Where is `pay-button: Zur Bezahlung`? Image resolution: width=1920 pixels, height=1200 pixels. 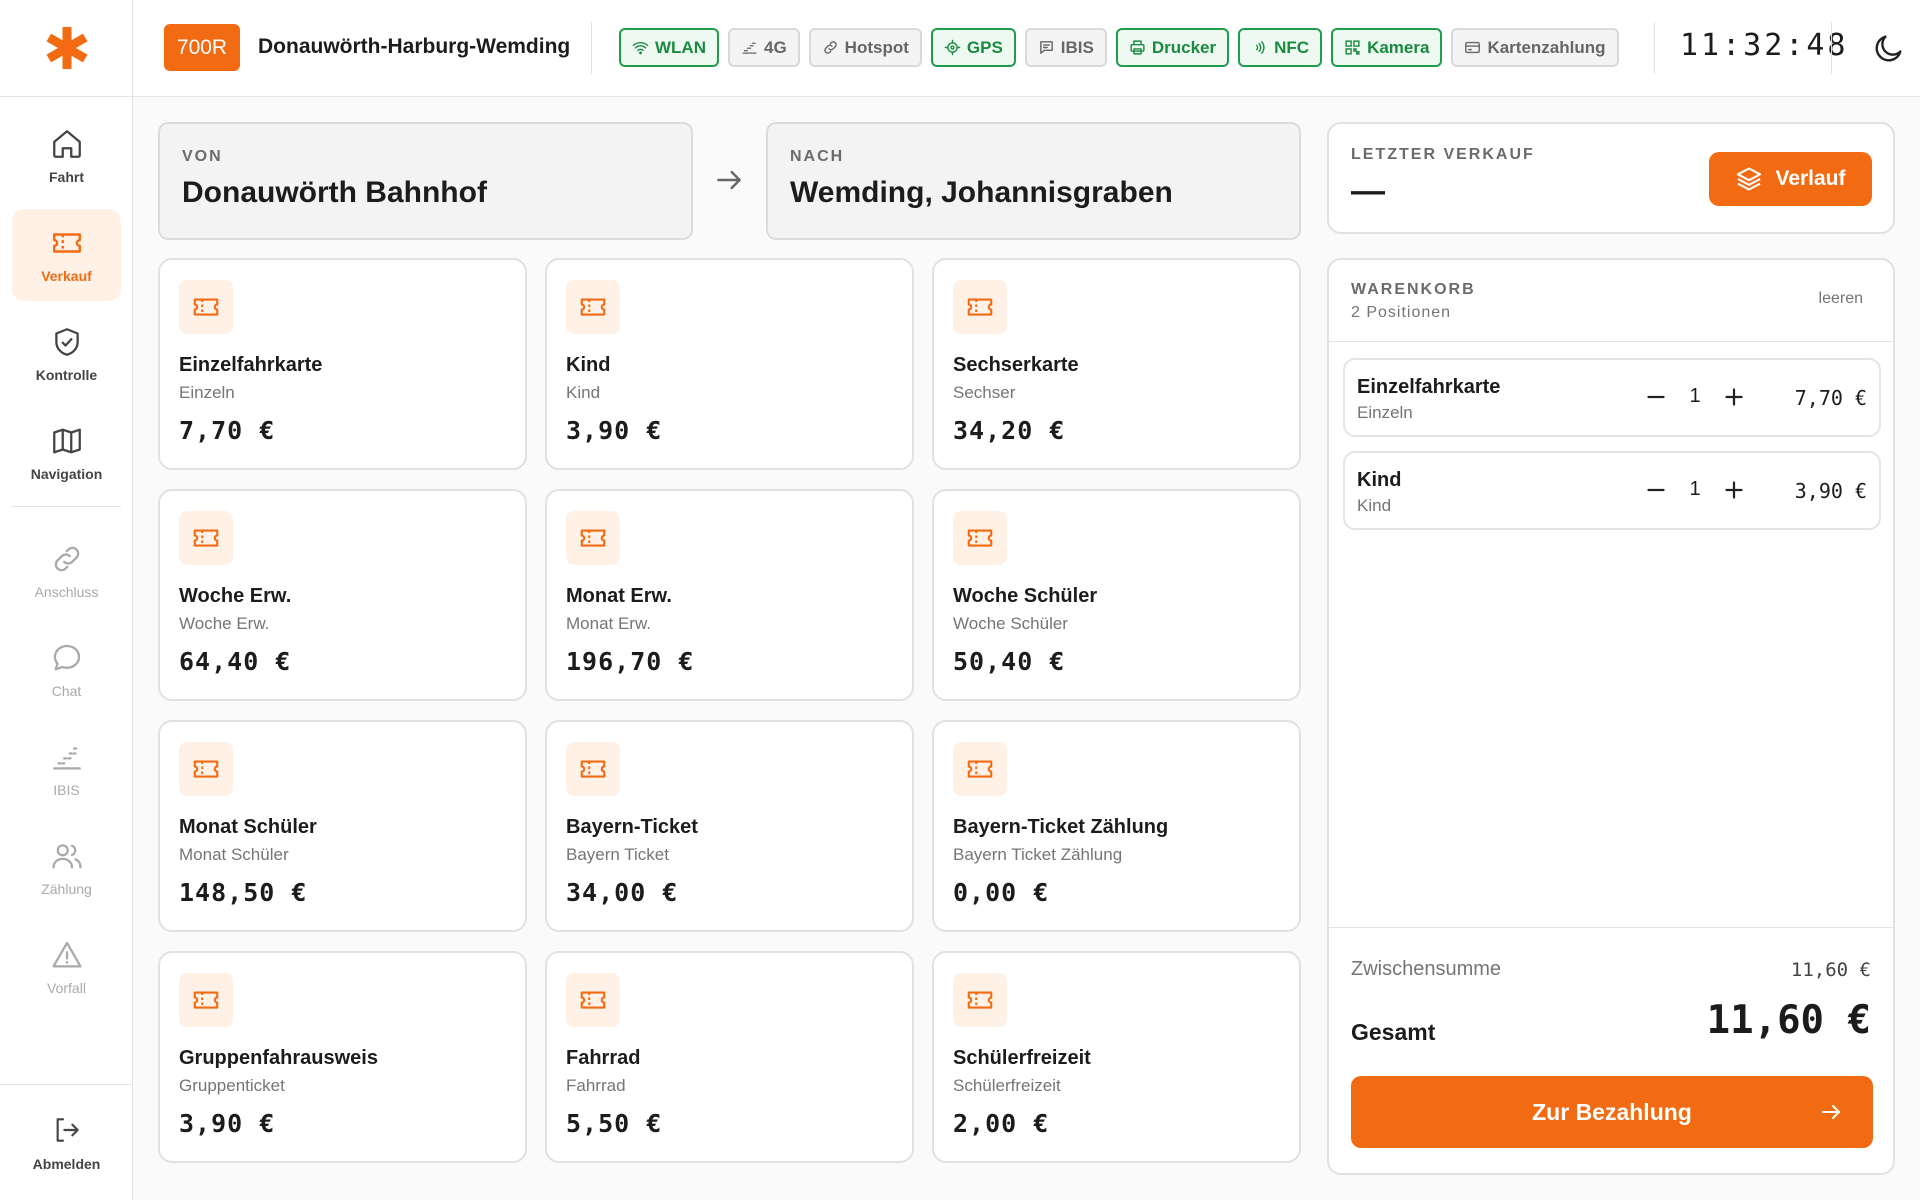
pay-button: Zur Bezahlung is located at coordinates (1612, 1112).